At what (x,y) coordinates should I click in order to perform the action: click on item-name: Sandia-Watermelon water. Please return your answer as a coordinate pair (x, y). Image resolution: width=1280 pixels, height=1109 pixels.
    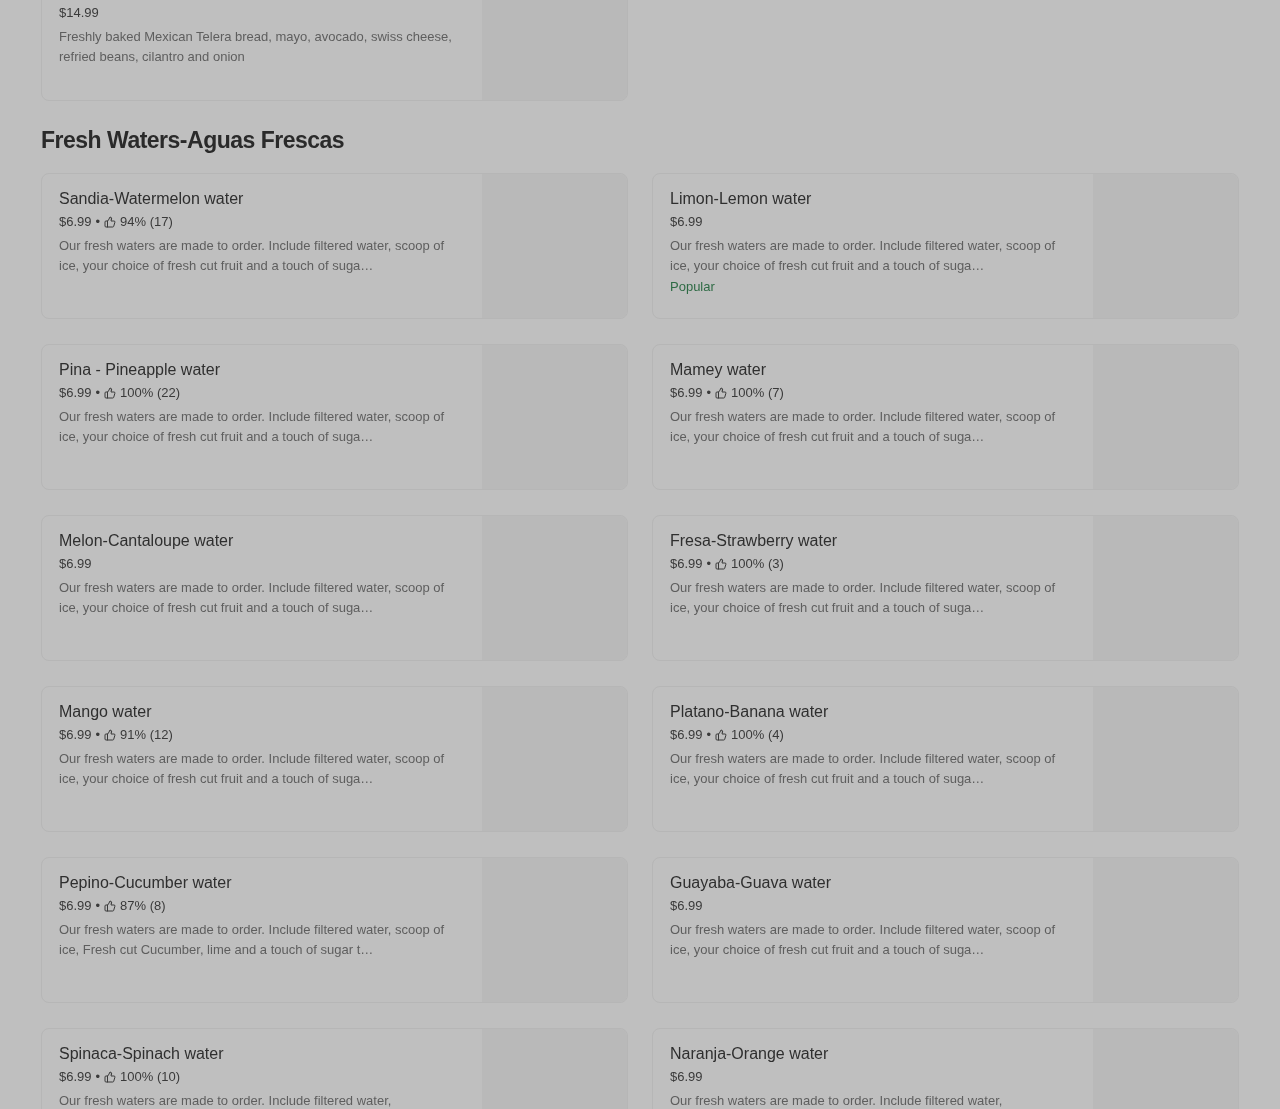
    Looking at the image, I should click on (152, 199).